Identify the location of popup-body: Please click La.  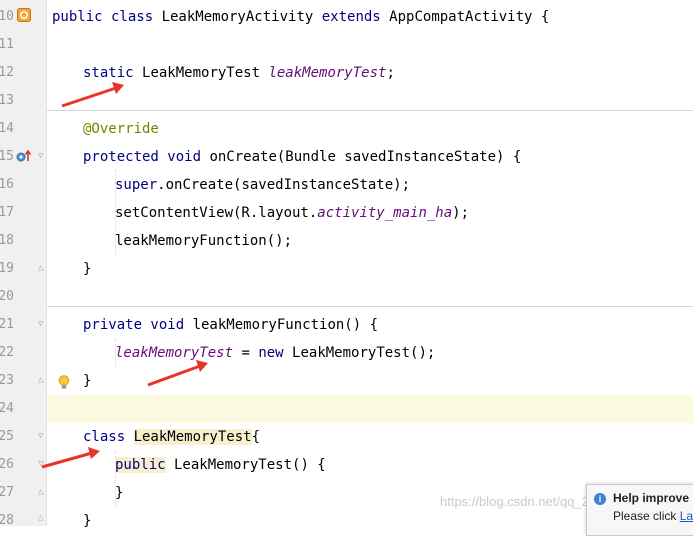
(653, 516).